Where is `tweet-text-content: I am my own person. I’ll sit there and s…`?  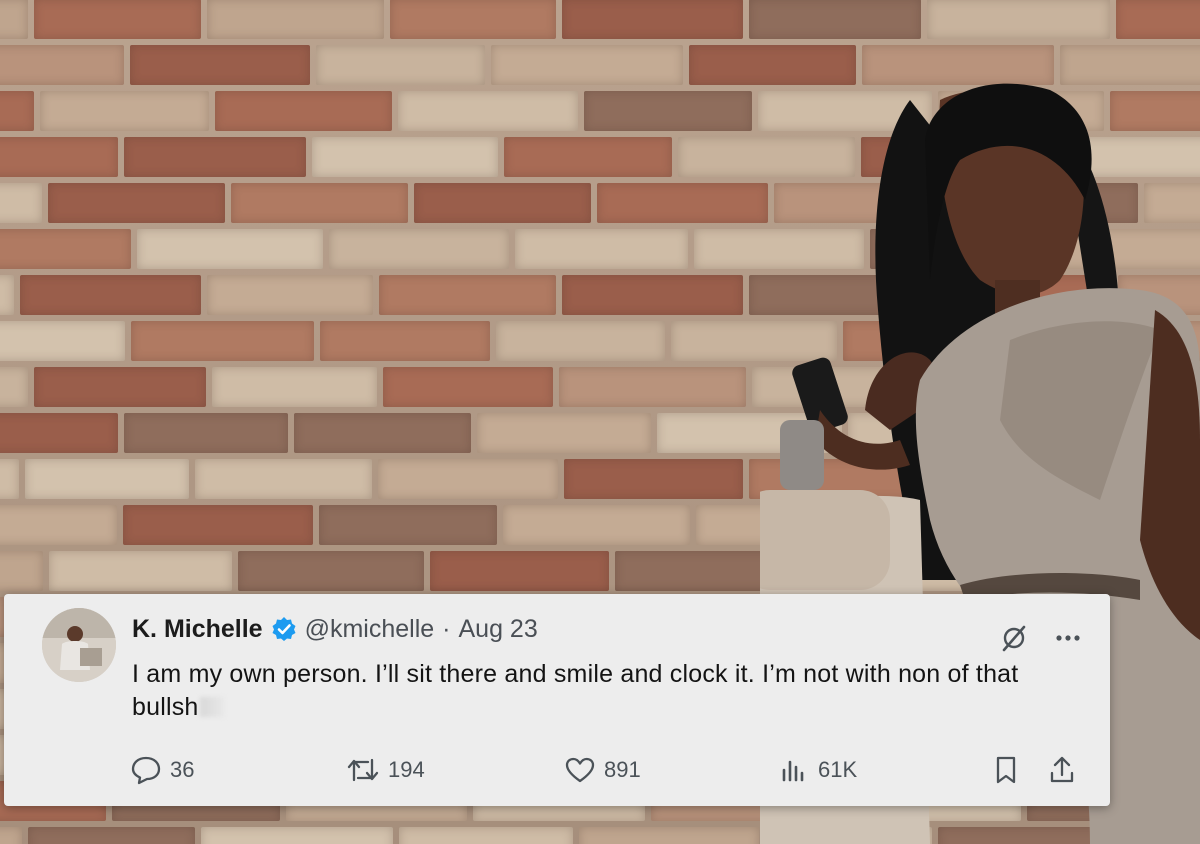 tweet-text-content: I am my own person. I’ll sit there and s… is located at coordinates (575, 690).